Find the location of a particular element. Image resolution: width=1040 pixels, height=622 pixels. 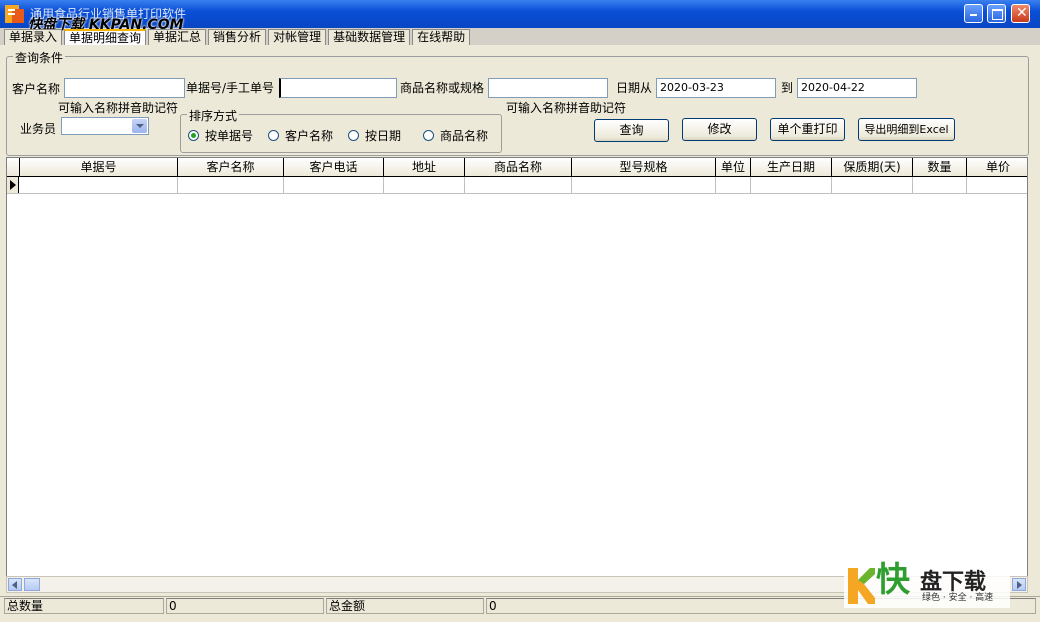

total-qty-label: 总数量 is located at coordinates (84, 606).